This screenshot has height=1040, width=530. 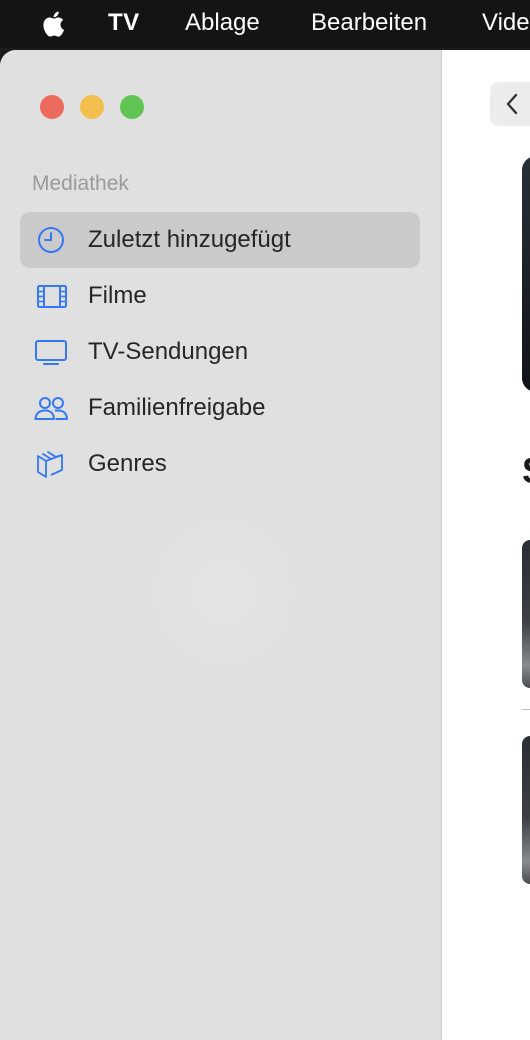 What do you see at coordinates (51, 240) in the screenshot?
I see `clock-icon` at bounding box center [51, 240].